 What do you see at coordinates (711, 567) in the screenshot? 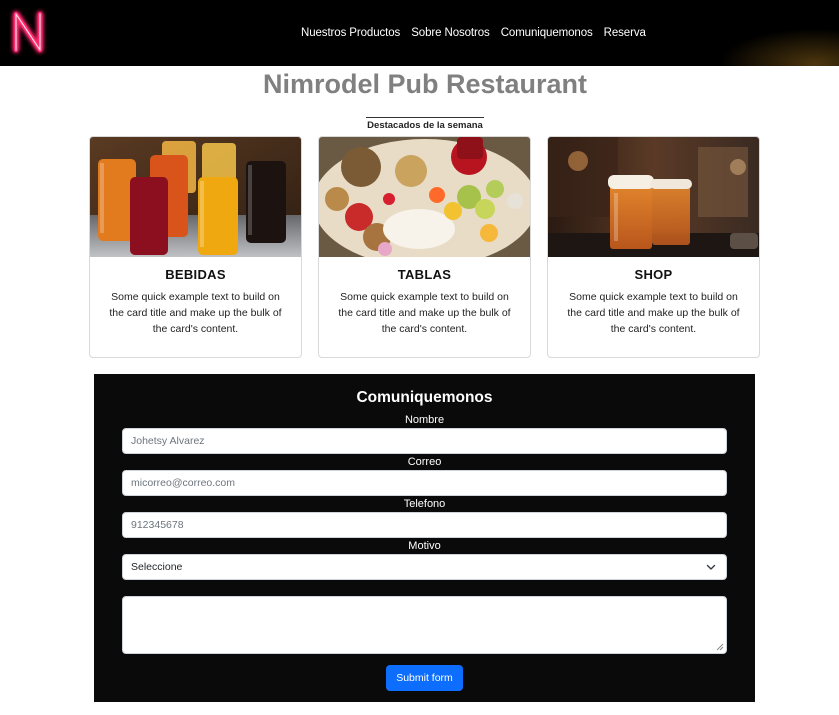
I see `chevron-down-icon` at bounding box center [711, 567].